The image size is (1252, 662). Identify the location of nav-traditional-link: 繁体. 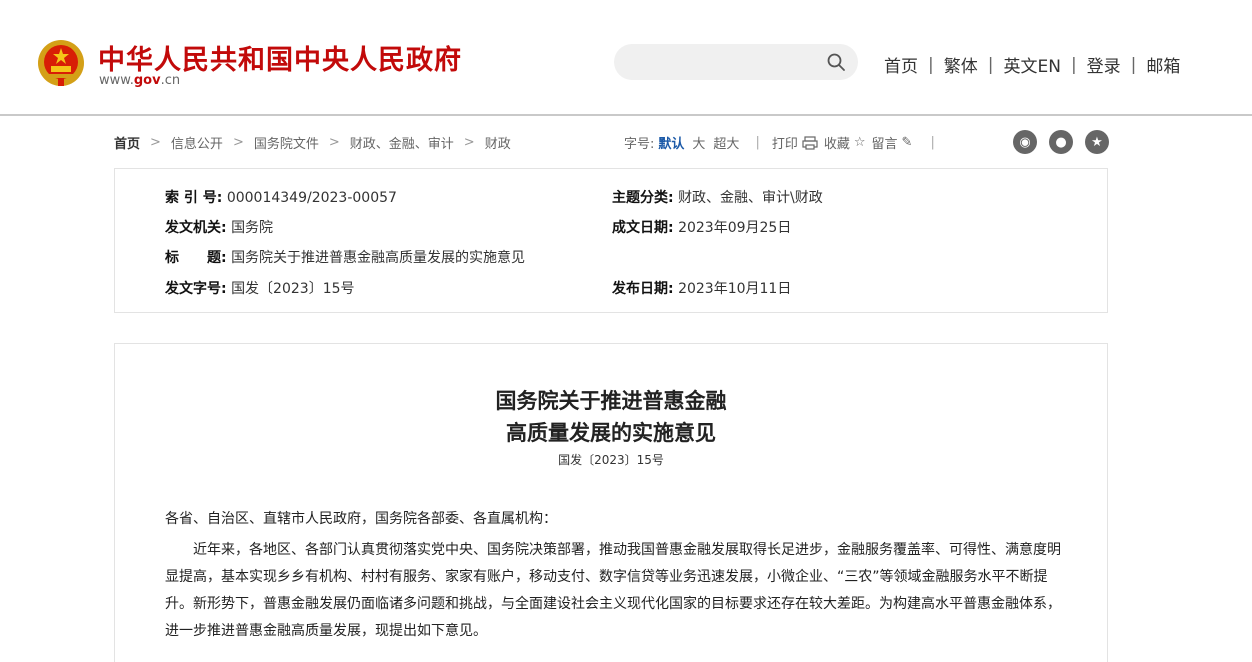
(961, 64).